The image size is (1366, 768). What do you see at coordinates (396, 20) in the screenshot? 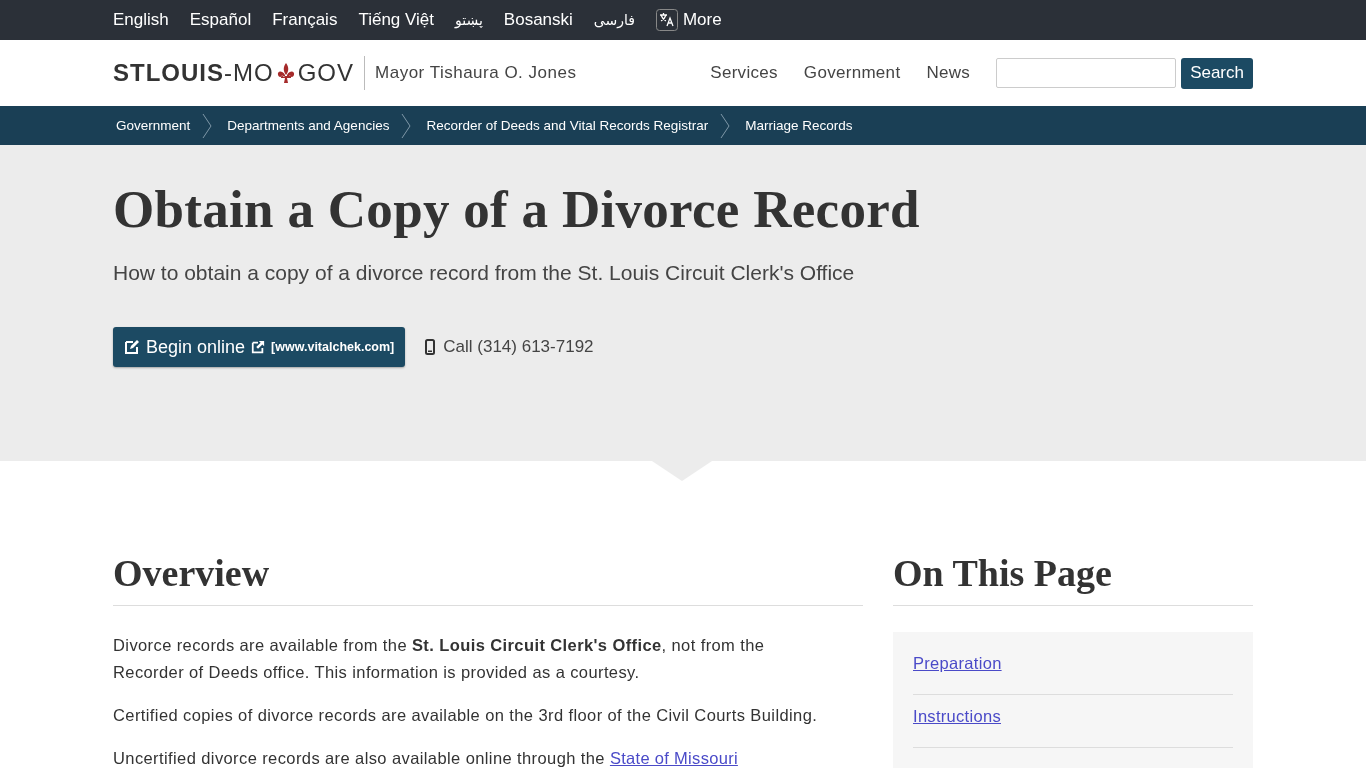
I see `language-link: Tiếng Việt` at bounding box center [396, 20].